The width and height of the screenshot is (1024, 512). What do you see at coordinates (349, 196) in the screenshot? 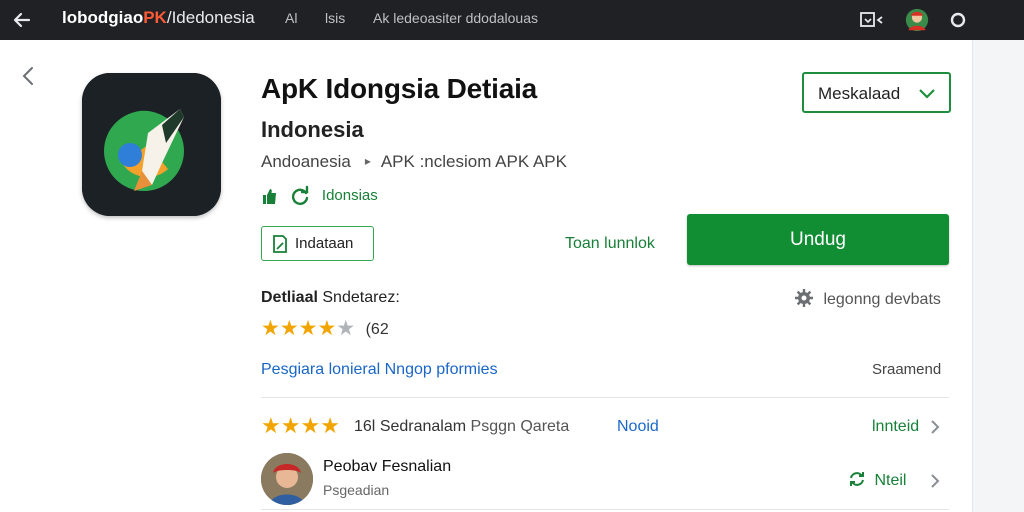
I see `meta-label: Idonsias` at bounding box center [349, 196].